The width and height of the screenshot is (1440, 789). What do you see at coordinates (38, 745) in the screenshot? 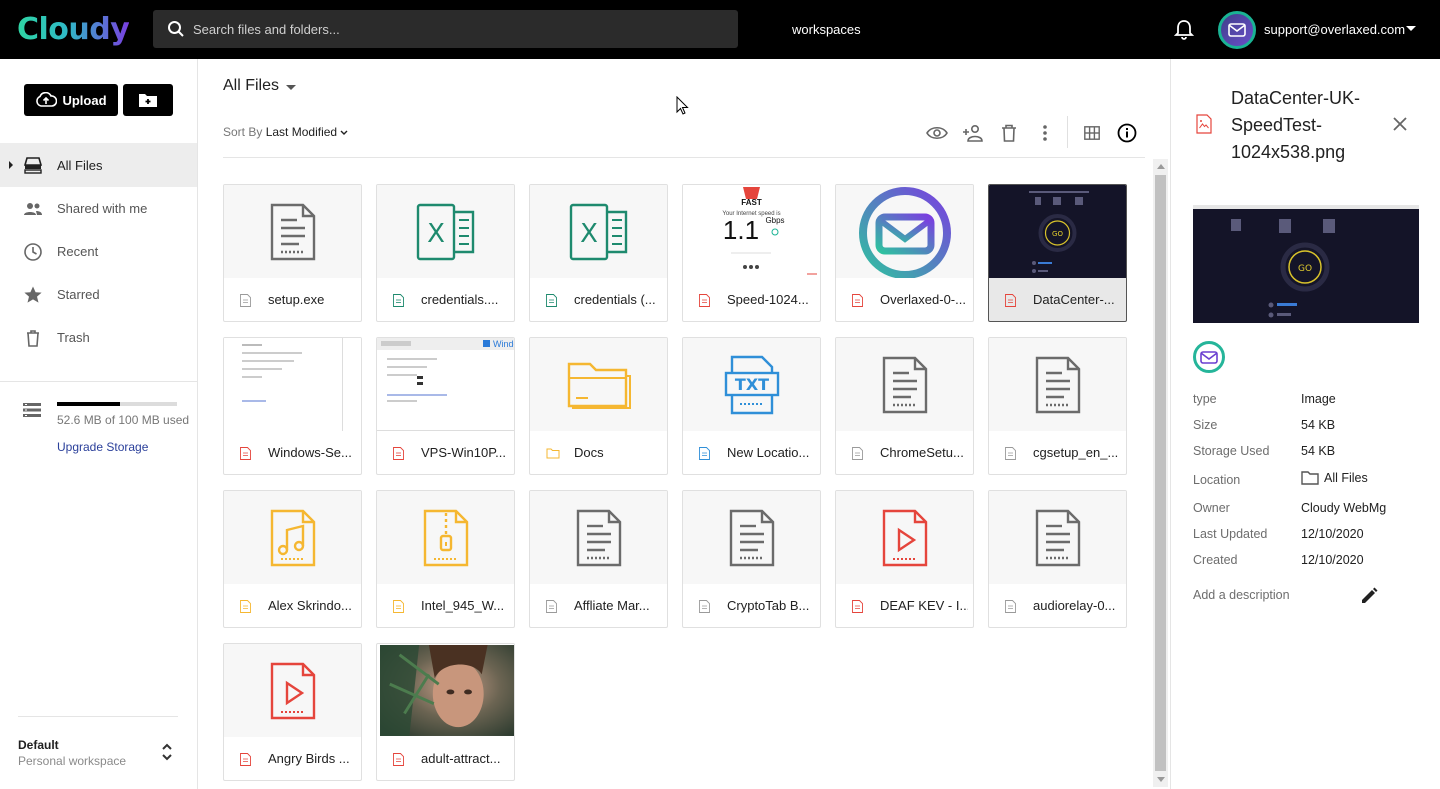
I see `workspace-name: Default` at bounding box center [38, 745].